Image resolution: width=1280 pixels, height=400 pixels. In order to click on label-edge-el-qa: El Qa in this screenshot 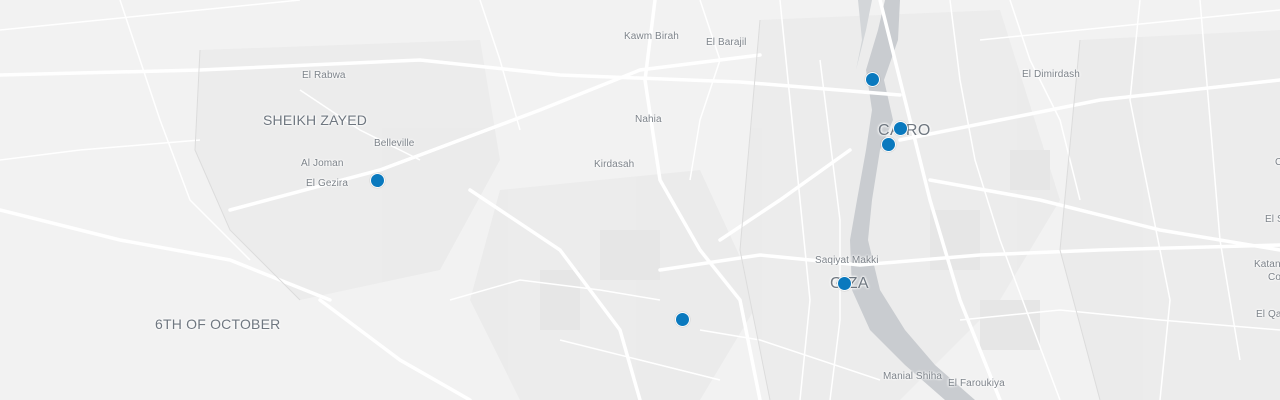, I will do `click(1268, 314)`.